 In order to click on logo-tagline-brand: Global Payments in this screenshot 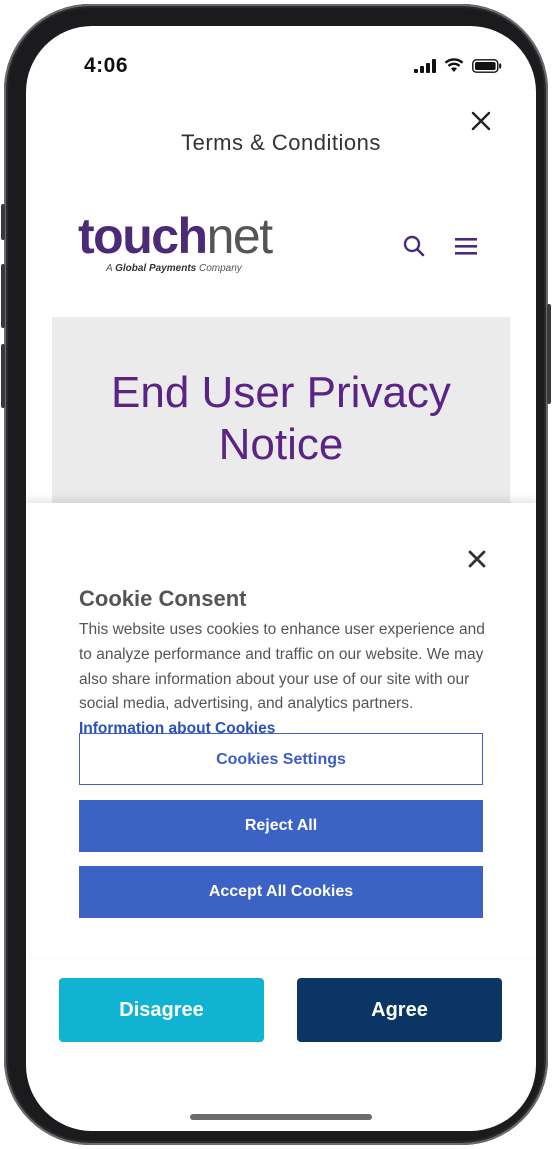, I will do `click(156, 268)`.